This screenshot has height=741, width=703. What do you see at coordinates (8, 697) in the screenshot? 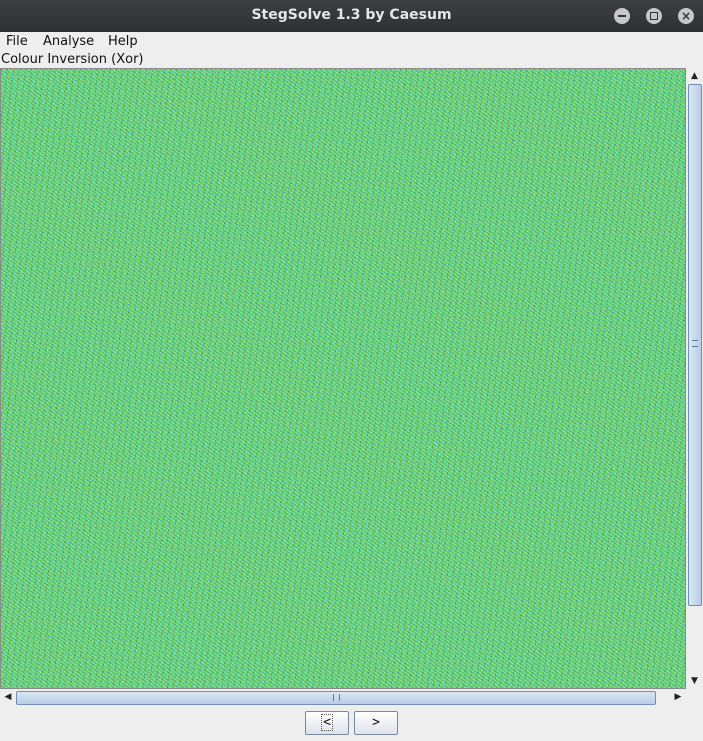
I see `scroll-left-arrow-icon: ◀` at bounding box center [8, 697].